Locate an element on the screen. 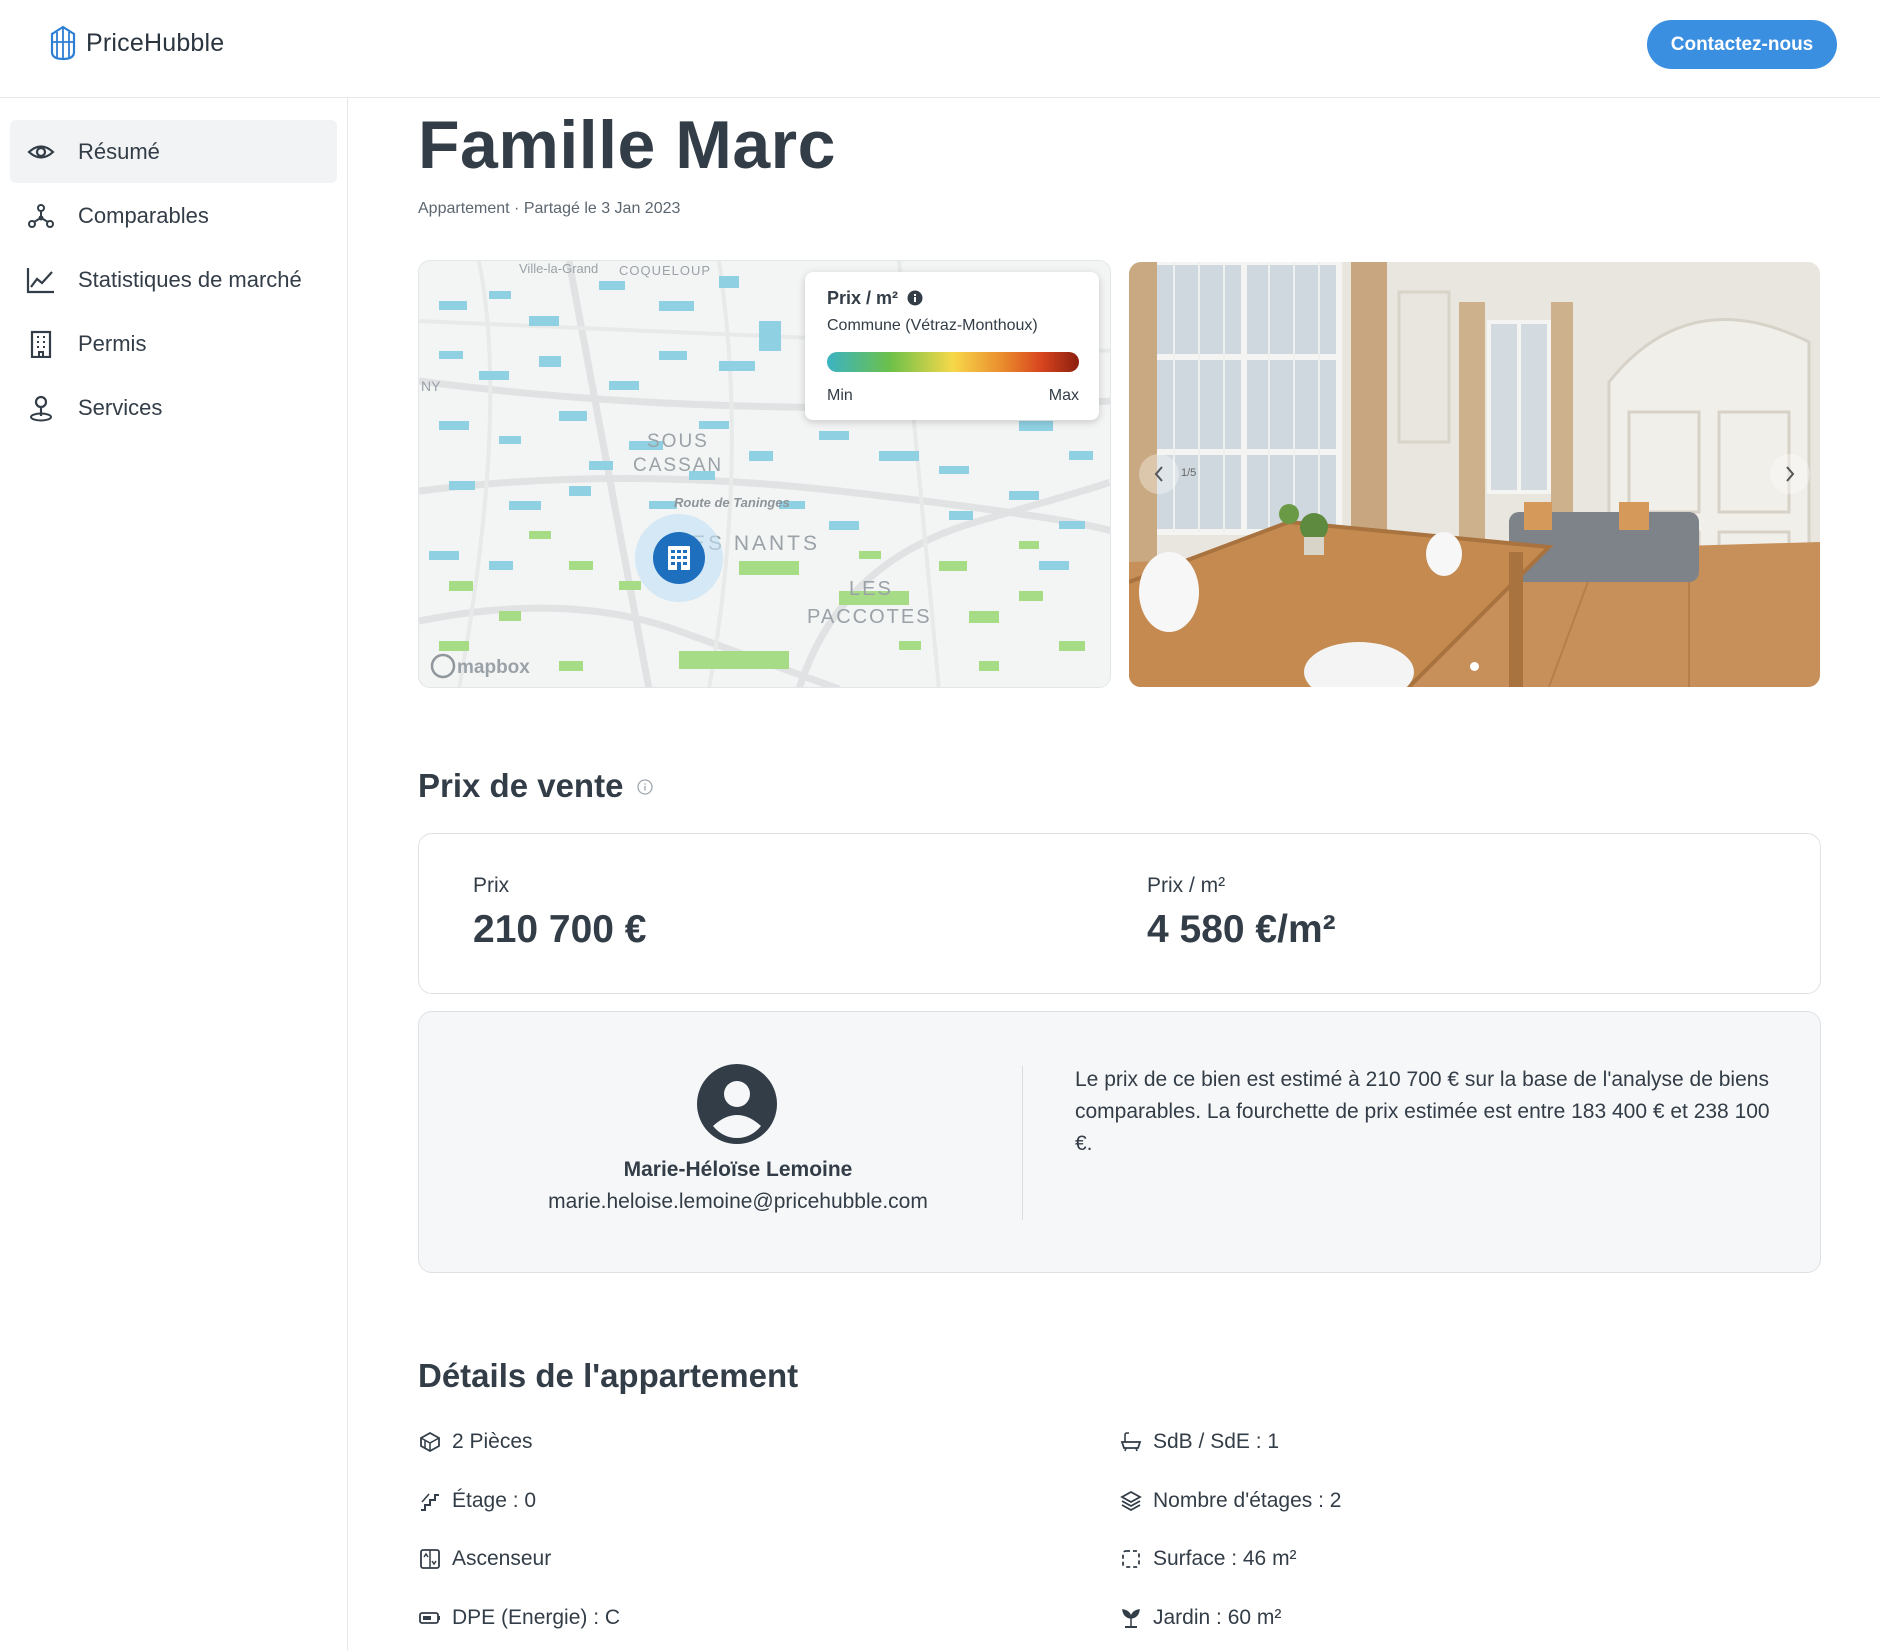  sidebar-item-resume: Résumé is located at coordinates (173, 151).